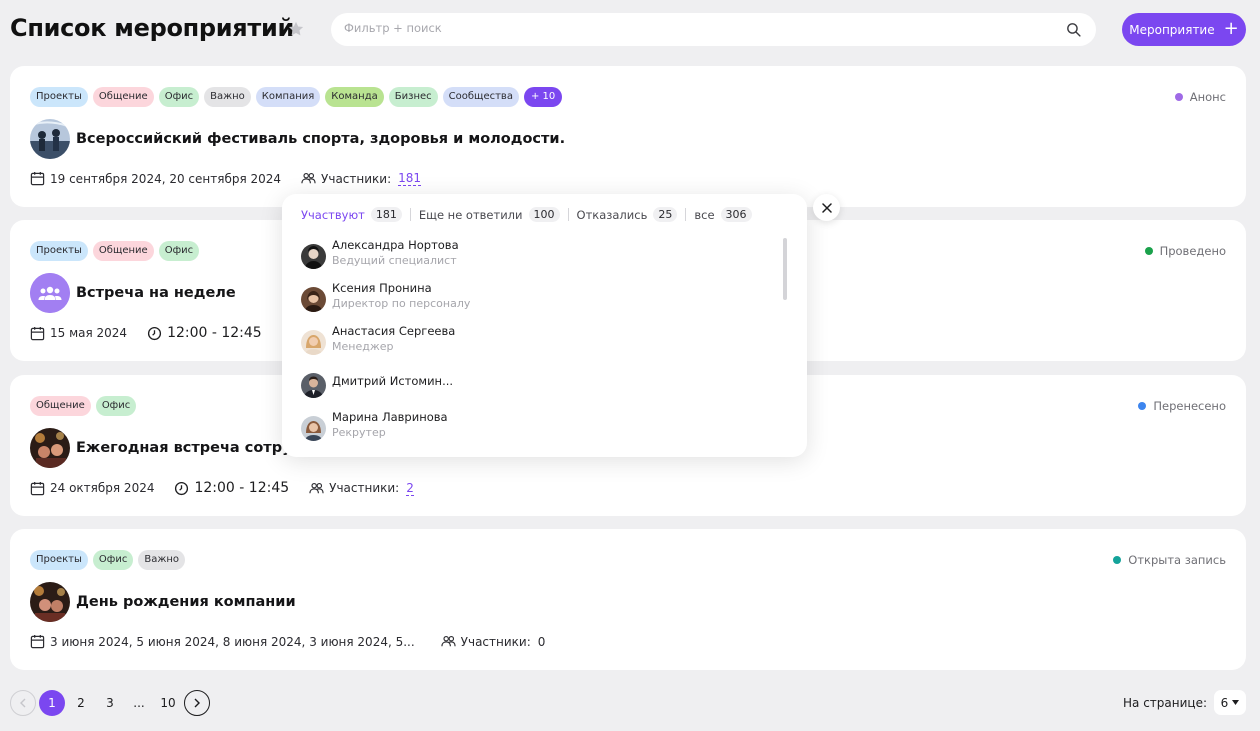  I want to click on caret-down-icon, so click(1236, 702).